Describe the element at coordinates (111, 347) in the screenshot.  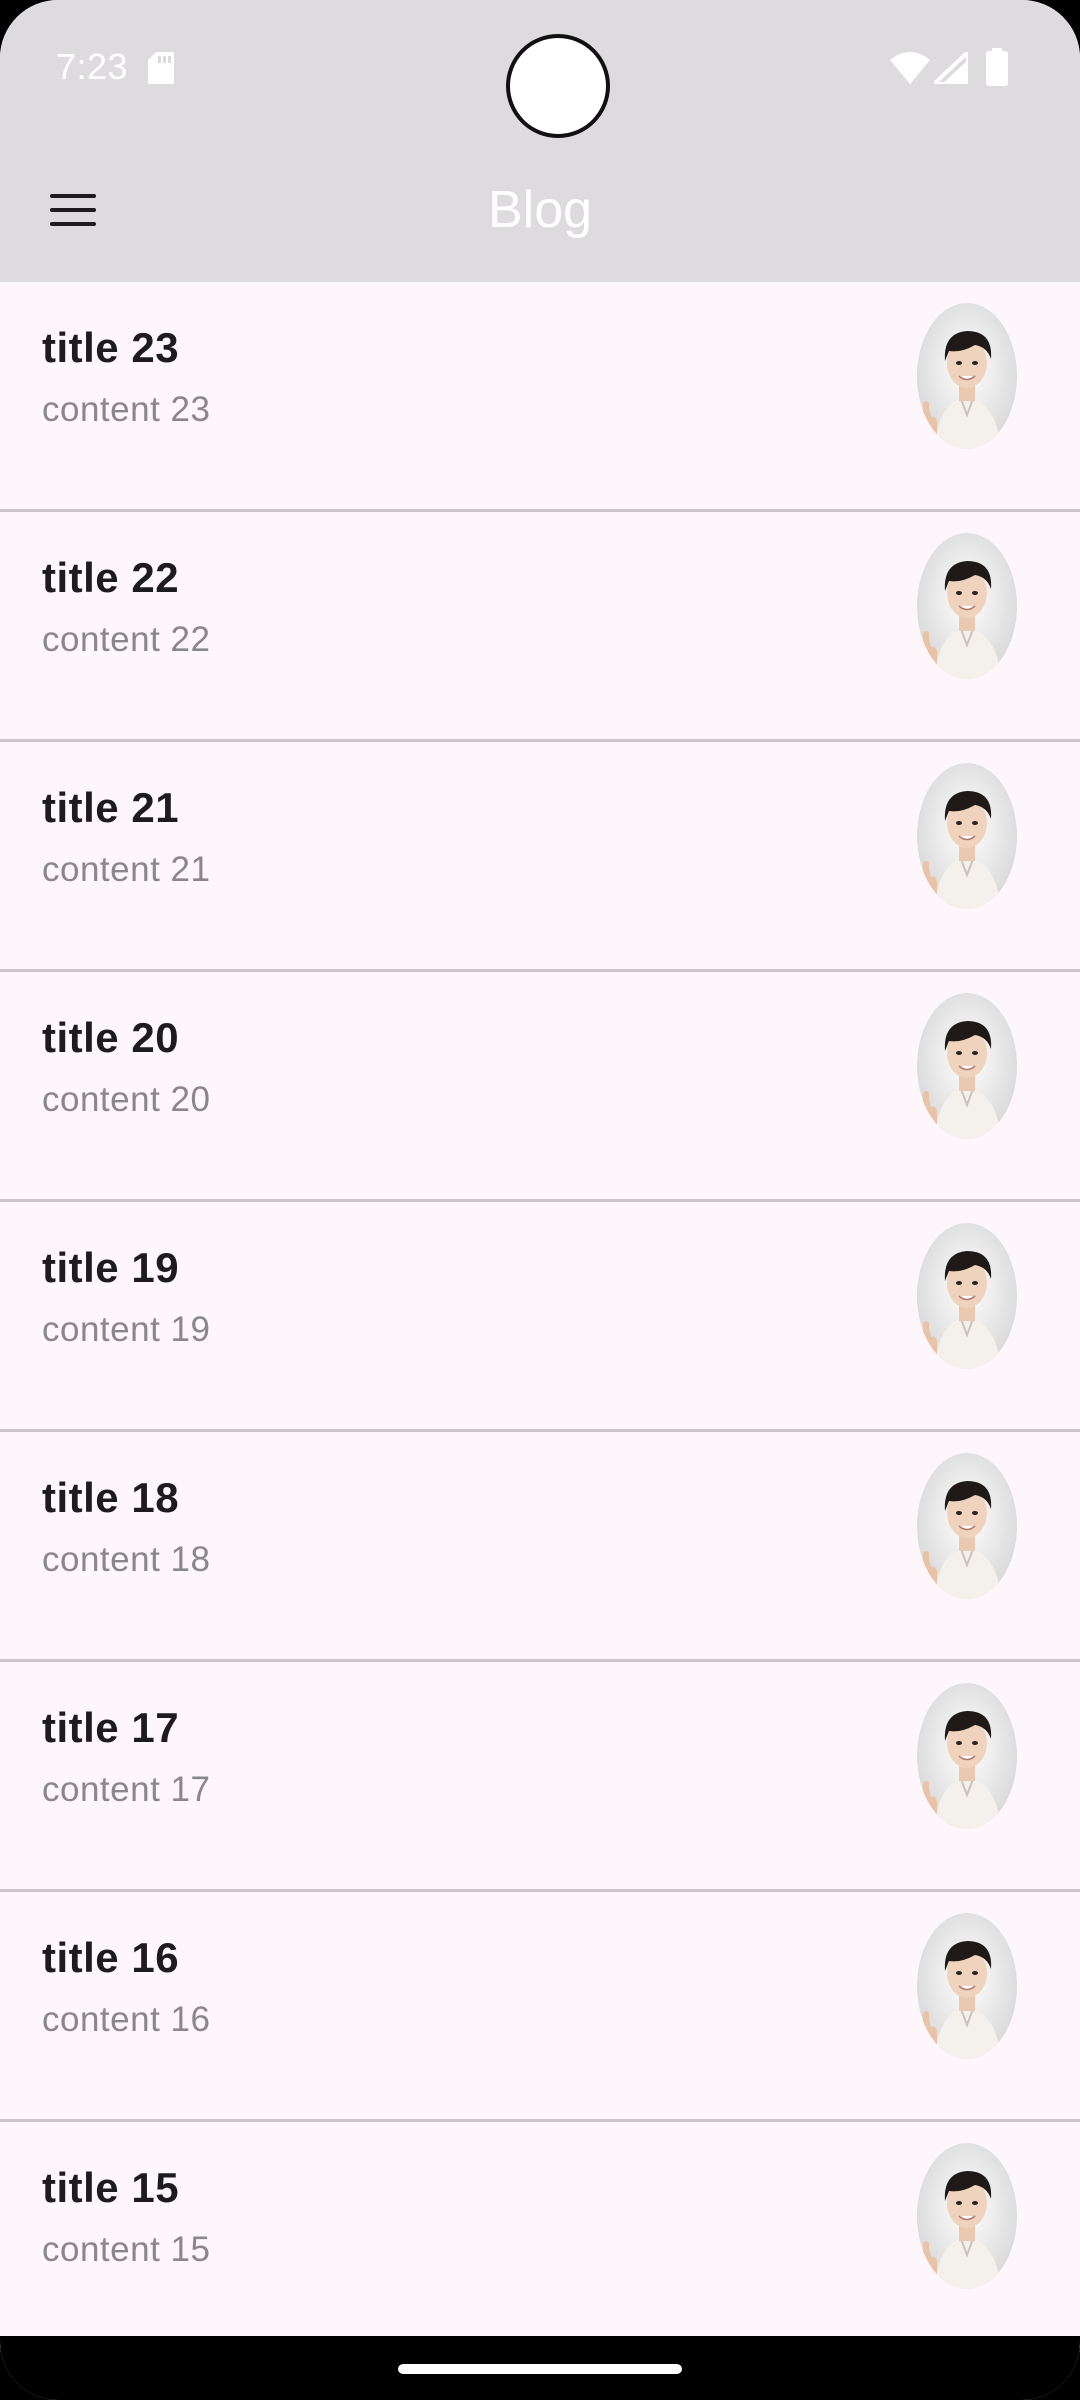
I see `post-title: title 23` at that location.